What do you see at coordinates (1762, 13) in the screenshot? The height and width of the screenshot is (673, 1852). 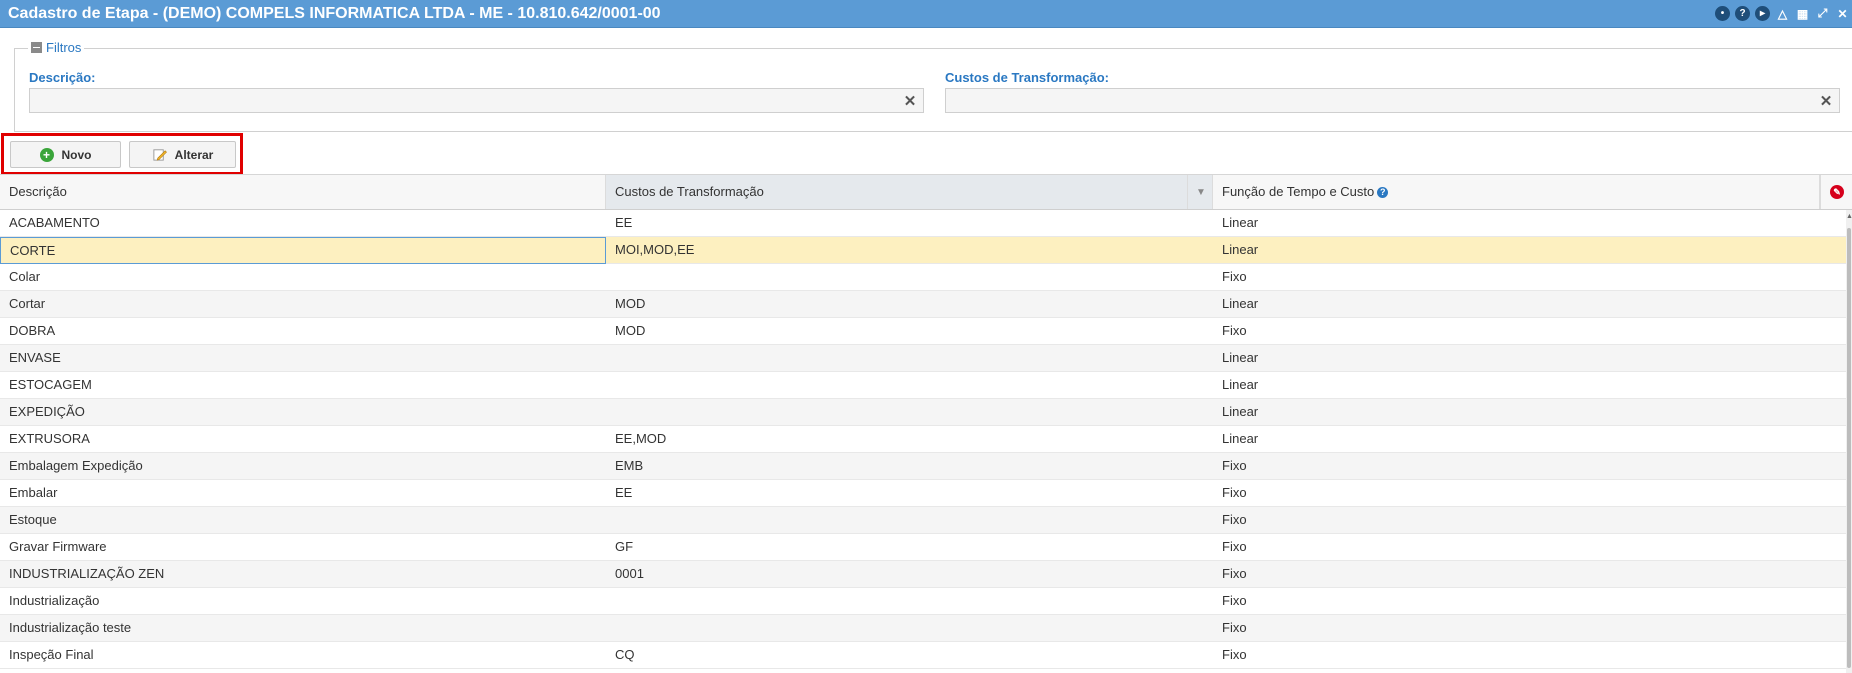 I see `play-icon: ▸` at bounding box center [1762, 13].